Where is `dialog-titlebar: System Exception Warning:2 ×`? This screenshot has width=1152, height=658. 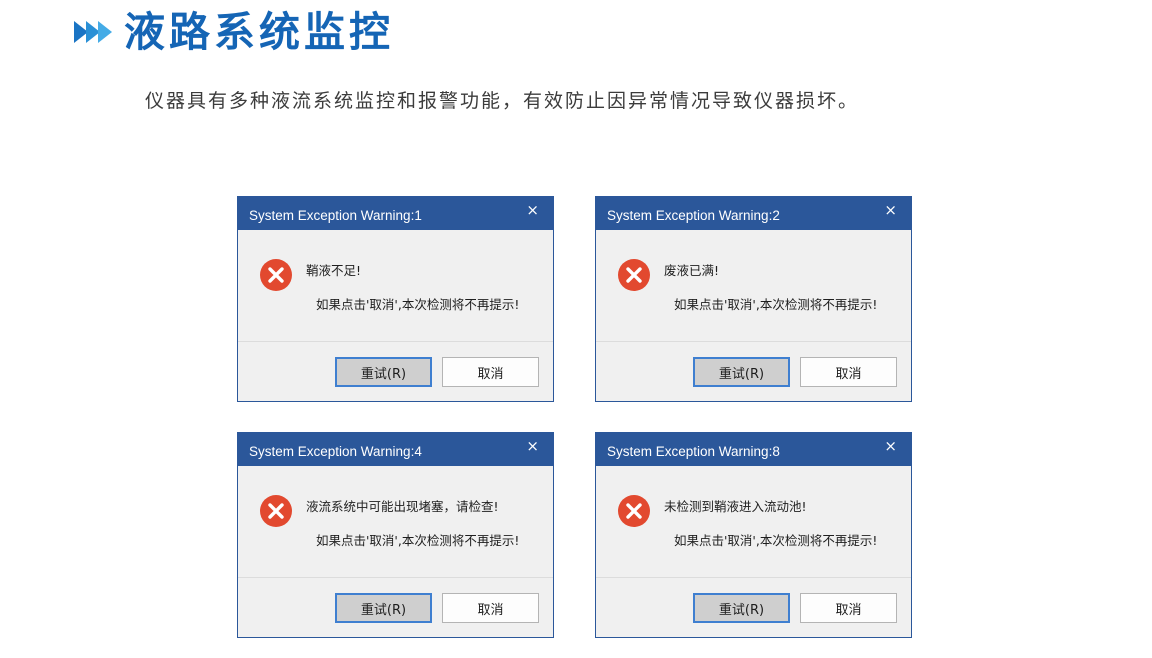
dialog-titlebar: System Exception Warning:2 × is located at coordinates (753, 213).